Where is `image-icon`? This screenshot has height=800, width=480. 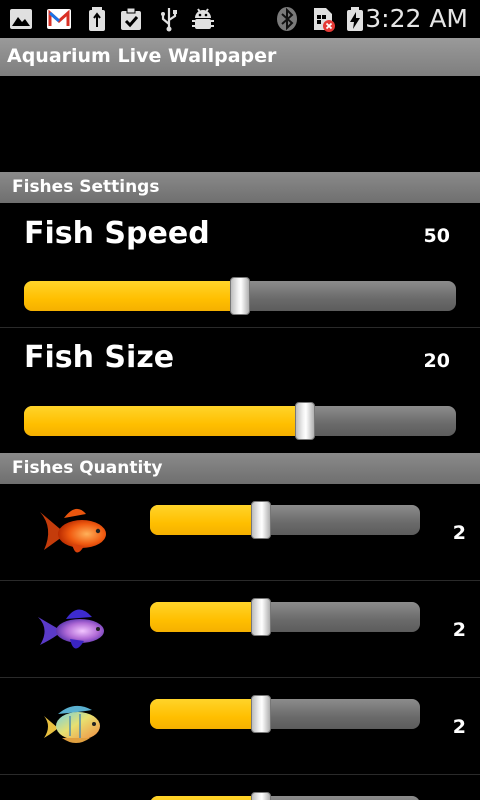
image-icon is located at coordinates (21, 19).